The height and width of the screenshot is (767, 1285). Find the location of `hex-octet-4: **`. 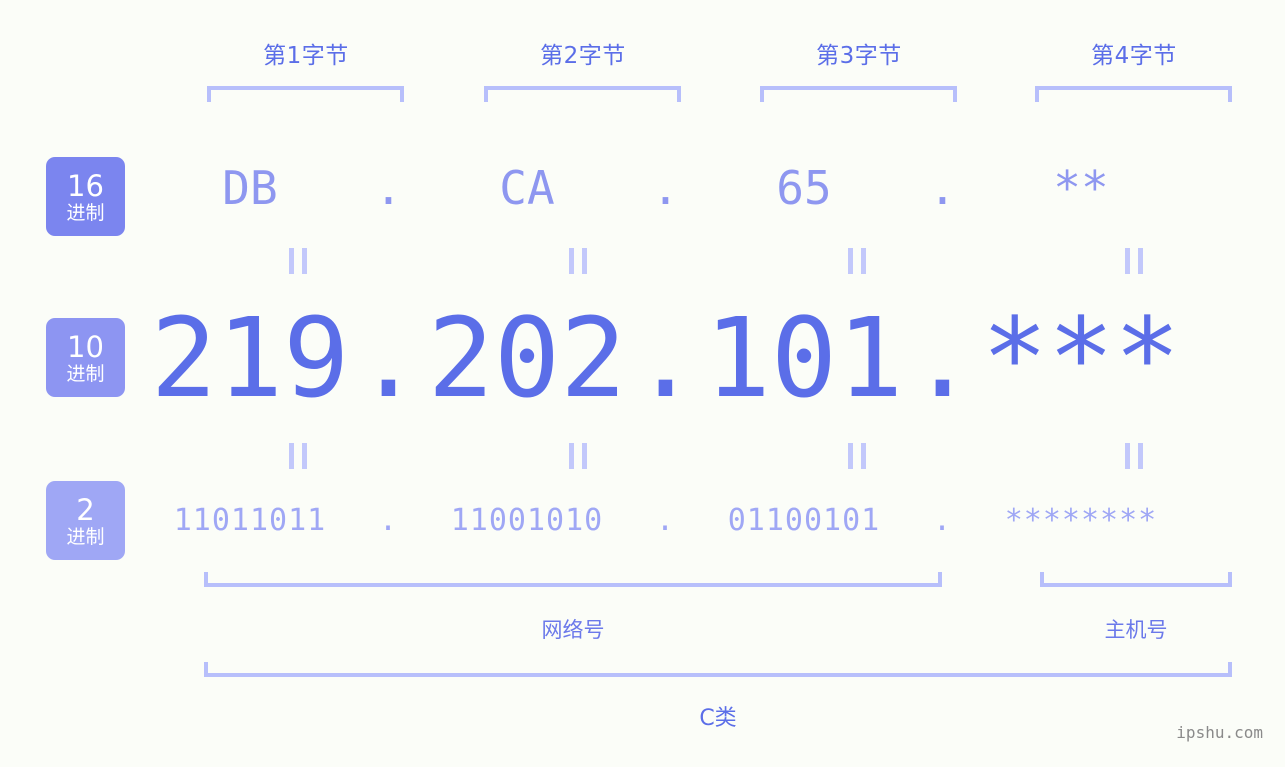

hex-octet-4: ** is located at coordinates (1081, 188).